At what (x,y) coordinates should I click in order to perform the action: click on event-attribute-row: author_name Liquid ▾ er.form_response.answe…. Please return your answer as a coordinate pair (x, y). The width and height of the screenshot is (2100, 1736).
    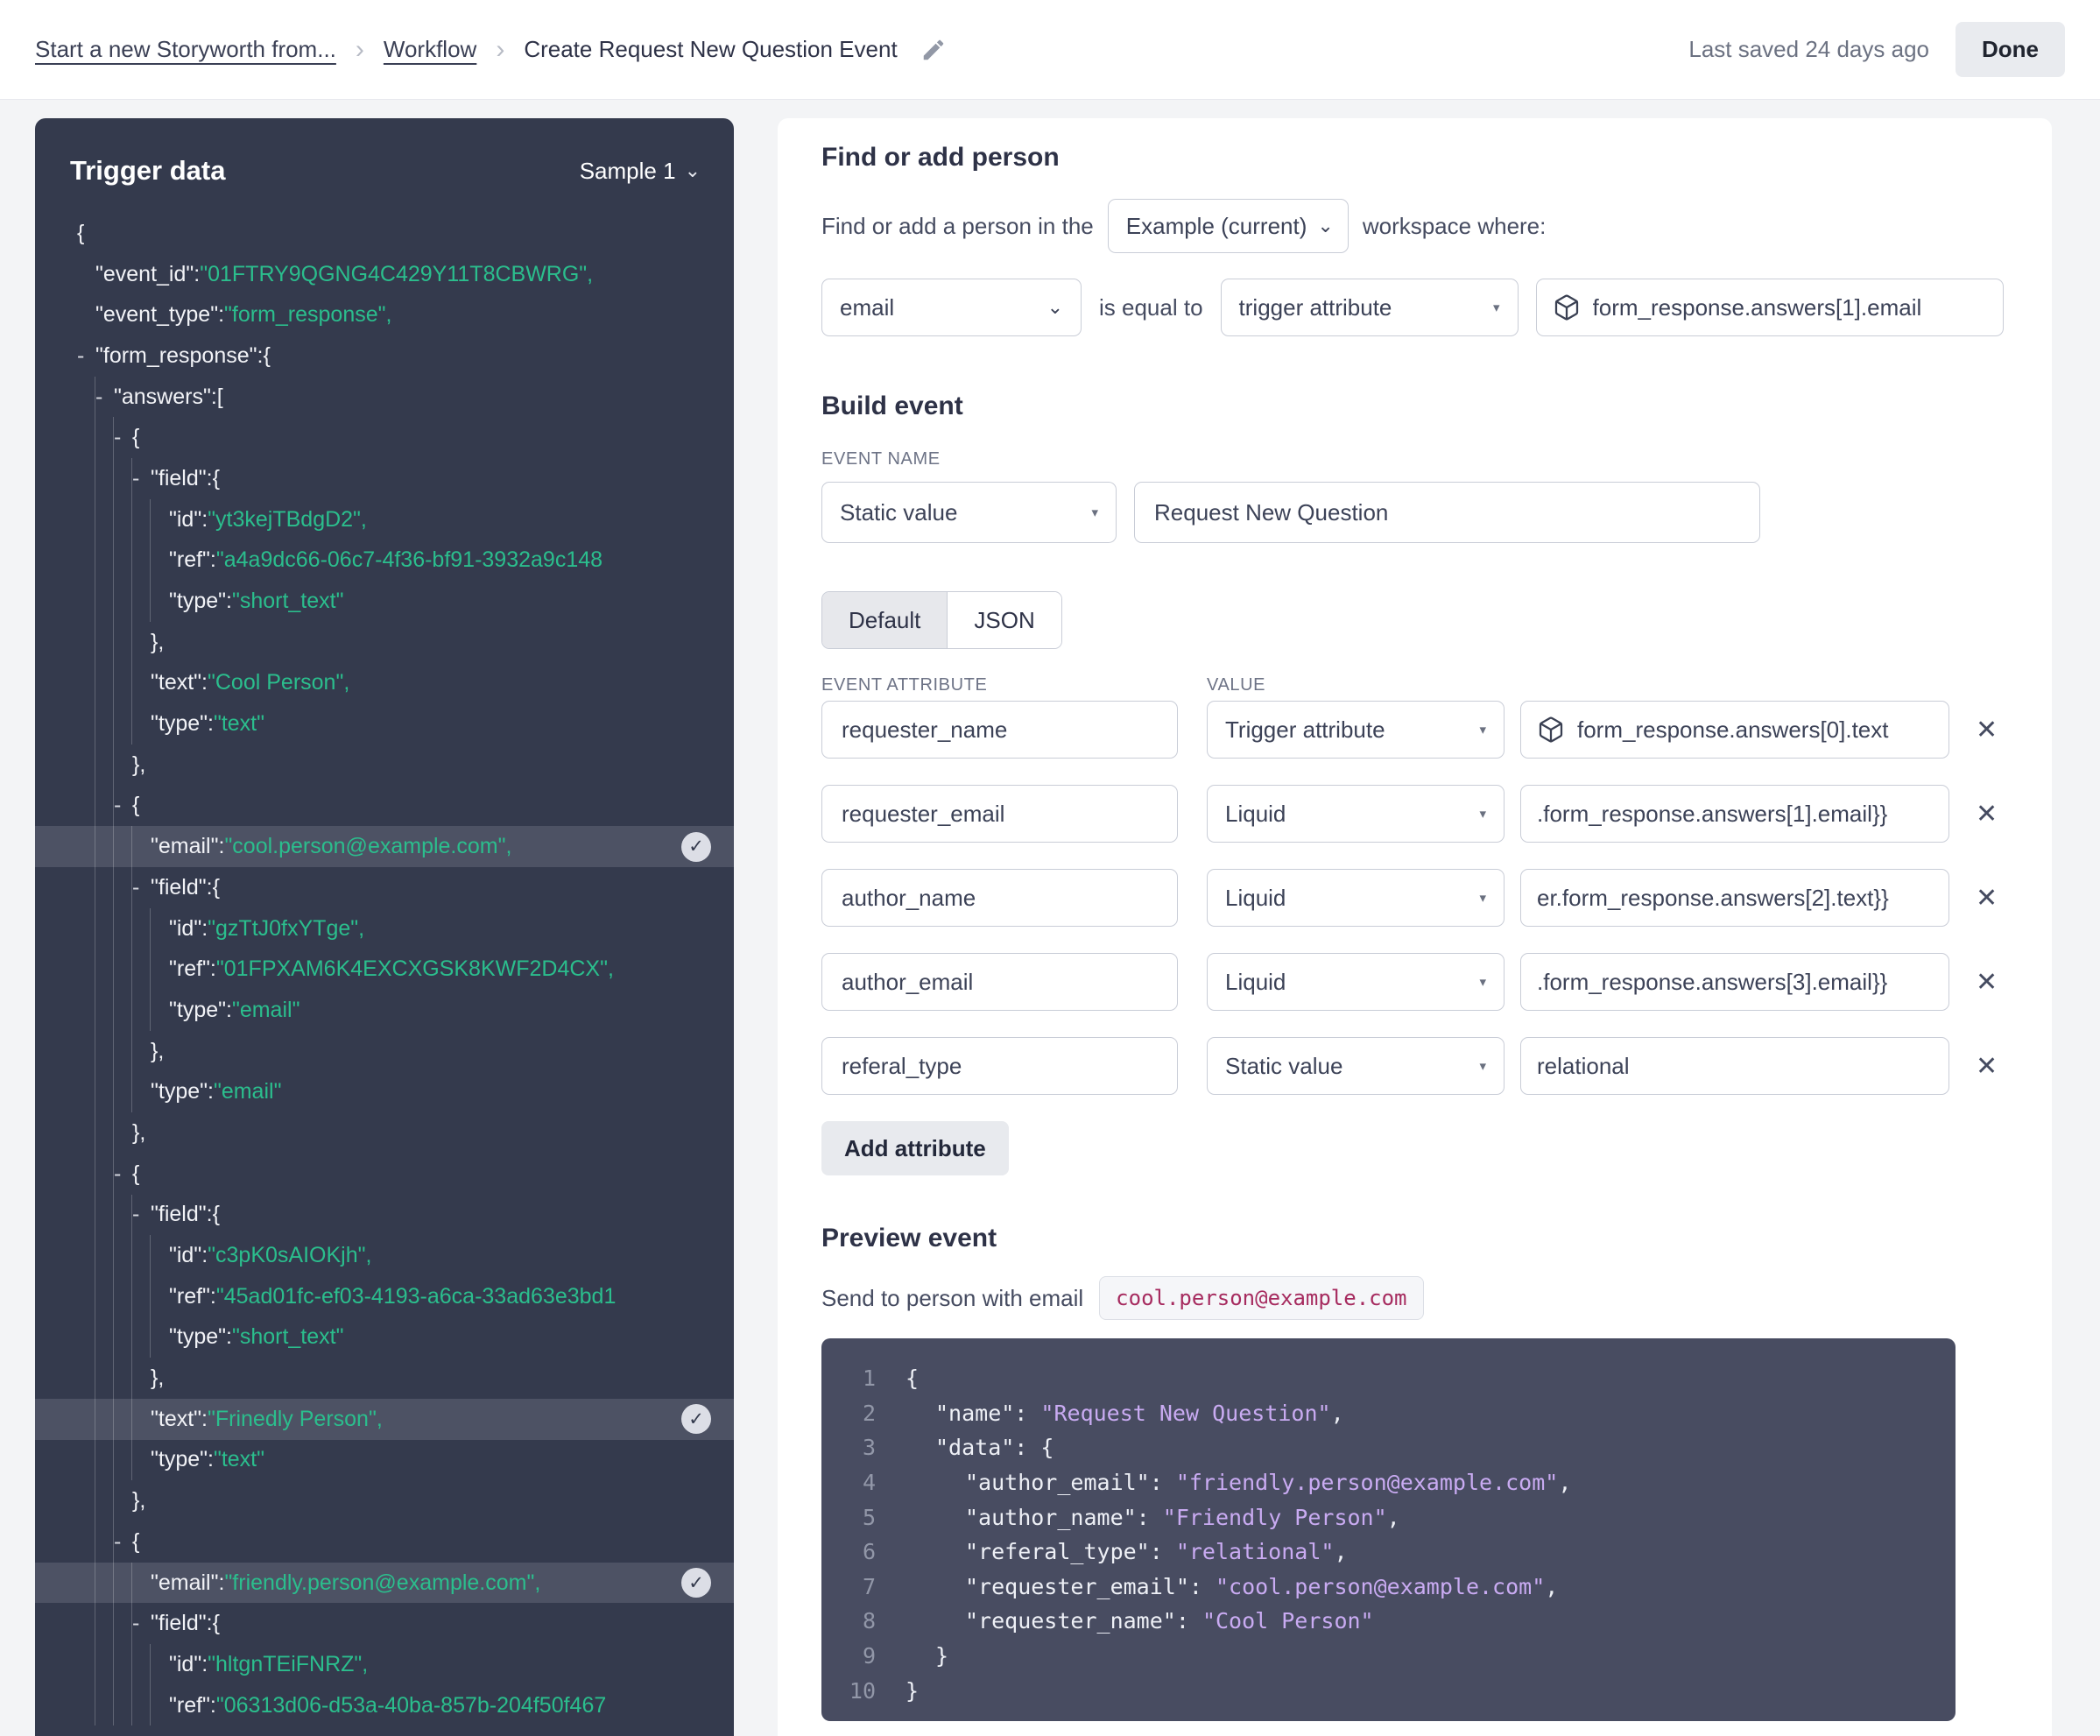
    Looking at the image, I should click on (1413, 898).